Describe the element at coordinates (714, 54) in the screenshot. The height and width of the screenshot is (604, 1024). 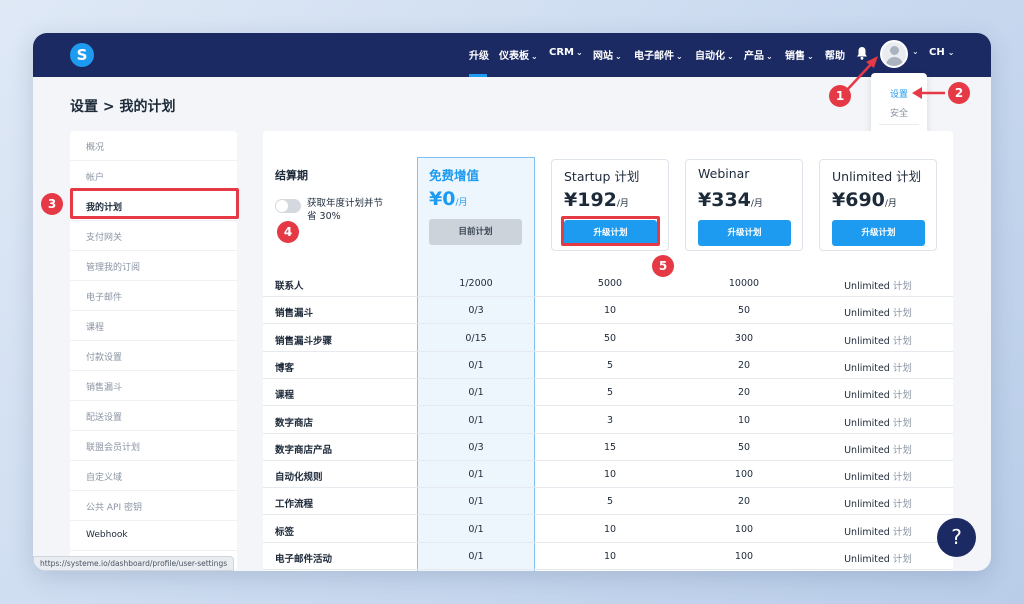
I see `nav-automation: 自动化 ⌄` at that location.